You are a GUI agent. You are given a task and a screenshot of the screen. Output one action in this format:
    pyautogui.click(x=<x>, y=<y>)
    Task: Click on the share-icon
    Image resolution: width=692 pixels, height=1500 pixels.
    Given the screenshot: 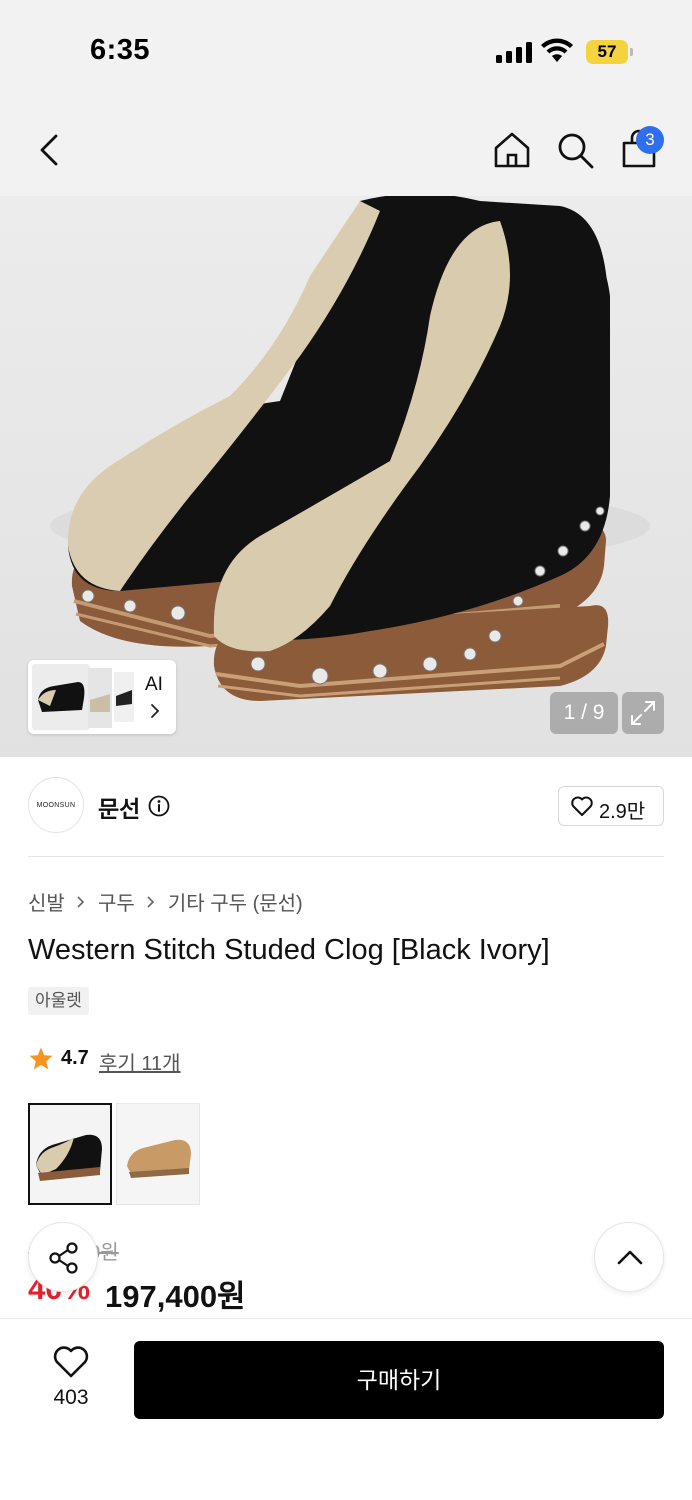 What is the action you would take?
    pyautogui.click(x=63, y=1258)
    